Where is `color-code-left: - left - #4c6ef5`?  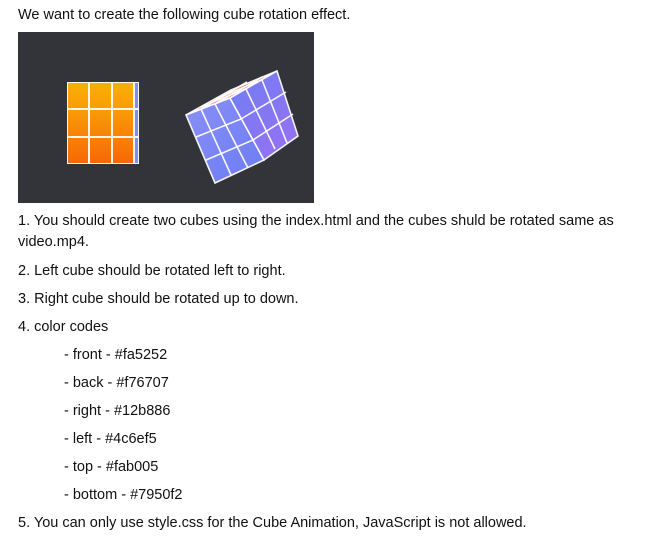
color-code-left: - left - #4c6ef5 is located at coordinates (110, 439).